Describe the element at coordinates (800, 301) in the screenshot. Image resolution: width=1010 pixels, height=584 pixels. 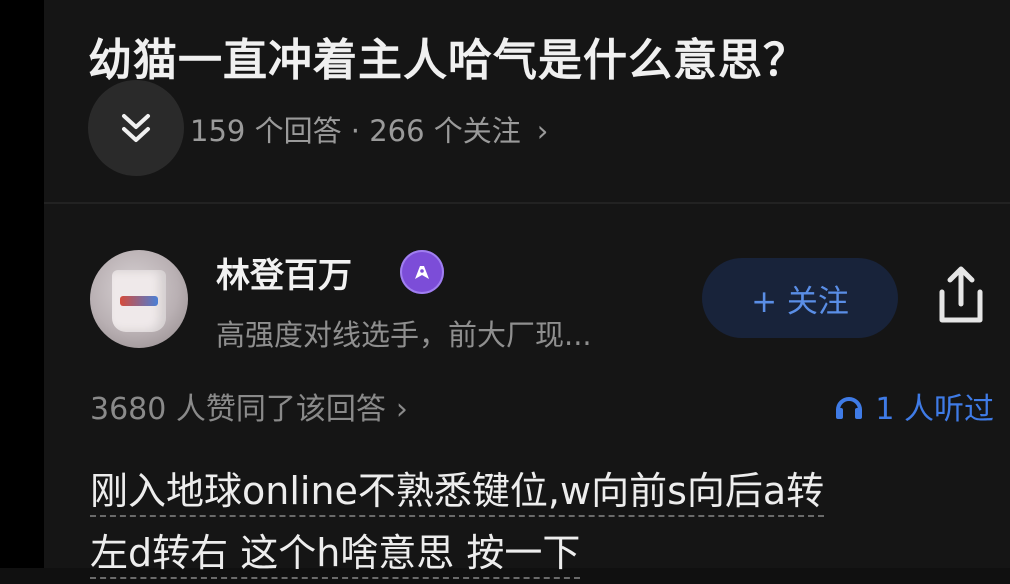
I see `follow-button-label: + 关注` at that location.